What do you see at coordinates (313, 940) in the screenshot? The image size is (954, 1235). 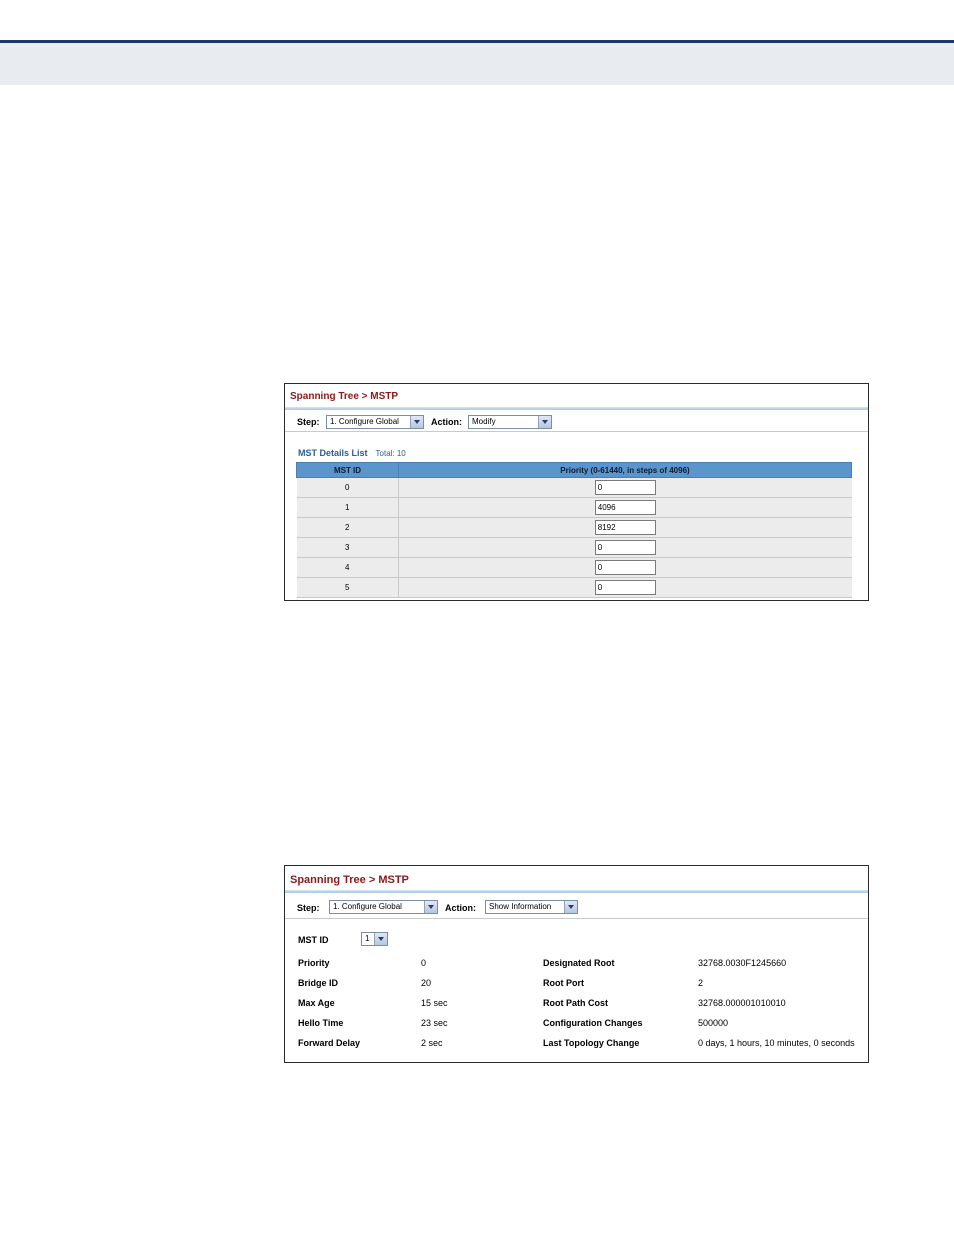 I see `mst-id-label: MST ID` at bounding box center [313, 940].